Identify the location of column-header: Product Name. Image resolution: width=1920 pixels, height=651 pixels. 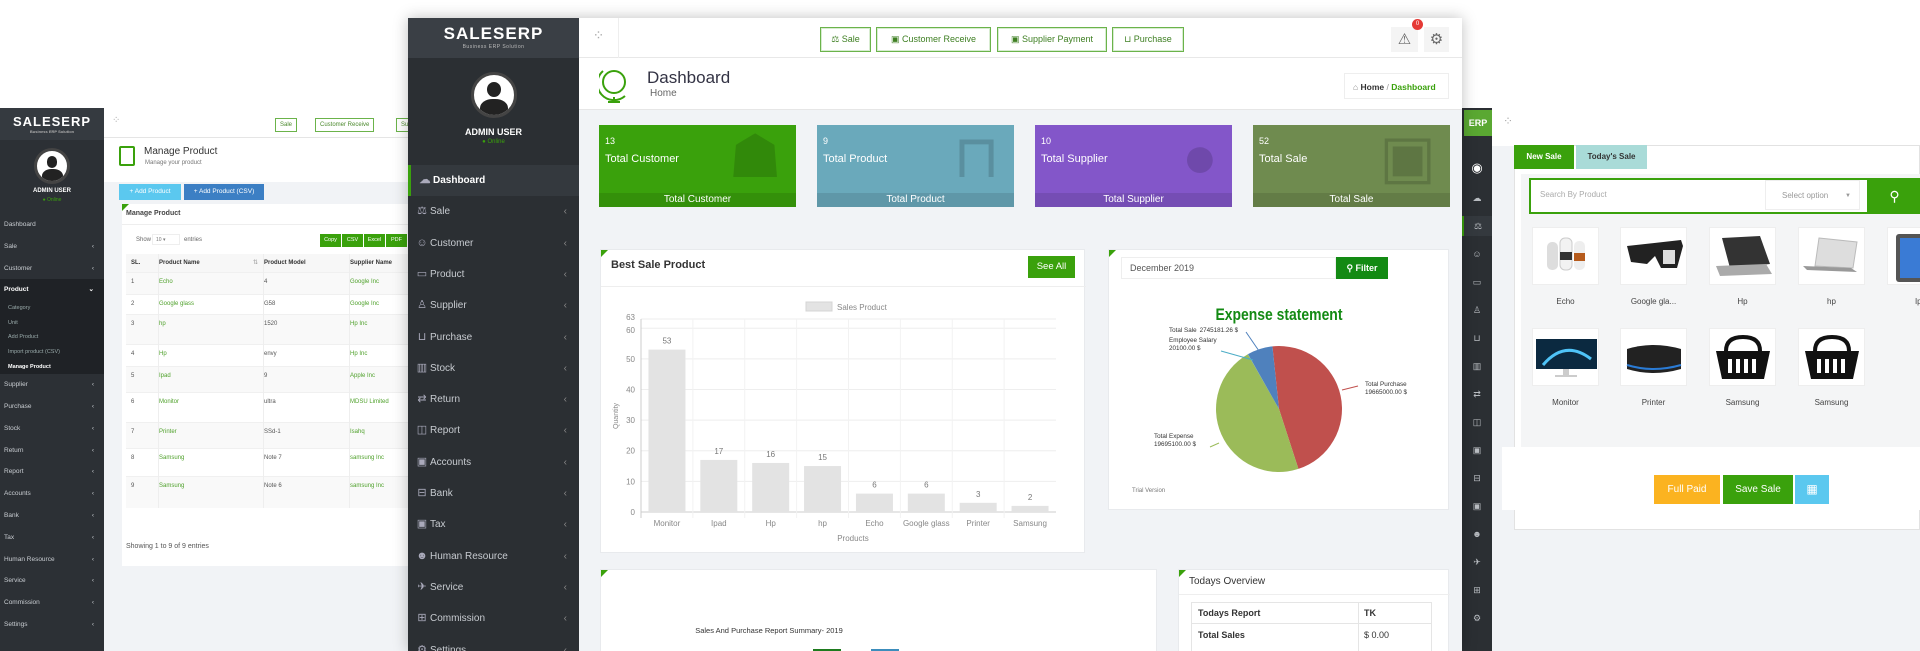
(179, 263).